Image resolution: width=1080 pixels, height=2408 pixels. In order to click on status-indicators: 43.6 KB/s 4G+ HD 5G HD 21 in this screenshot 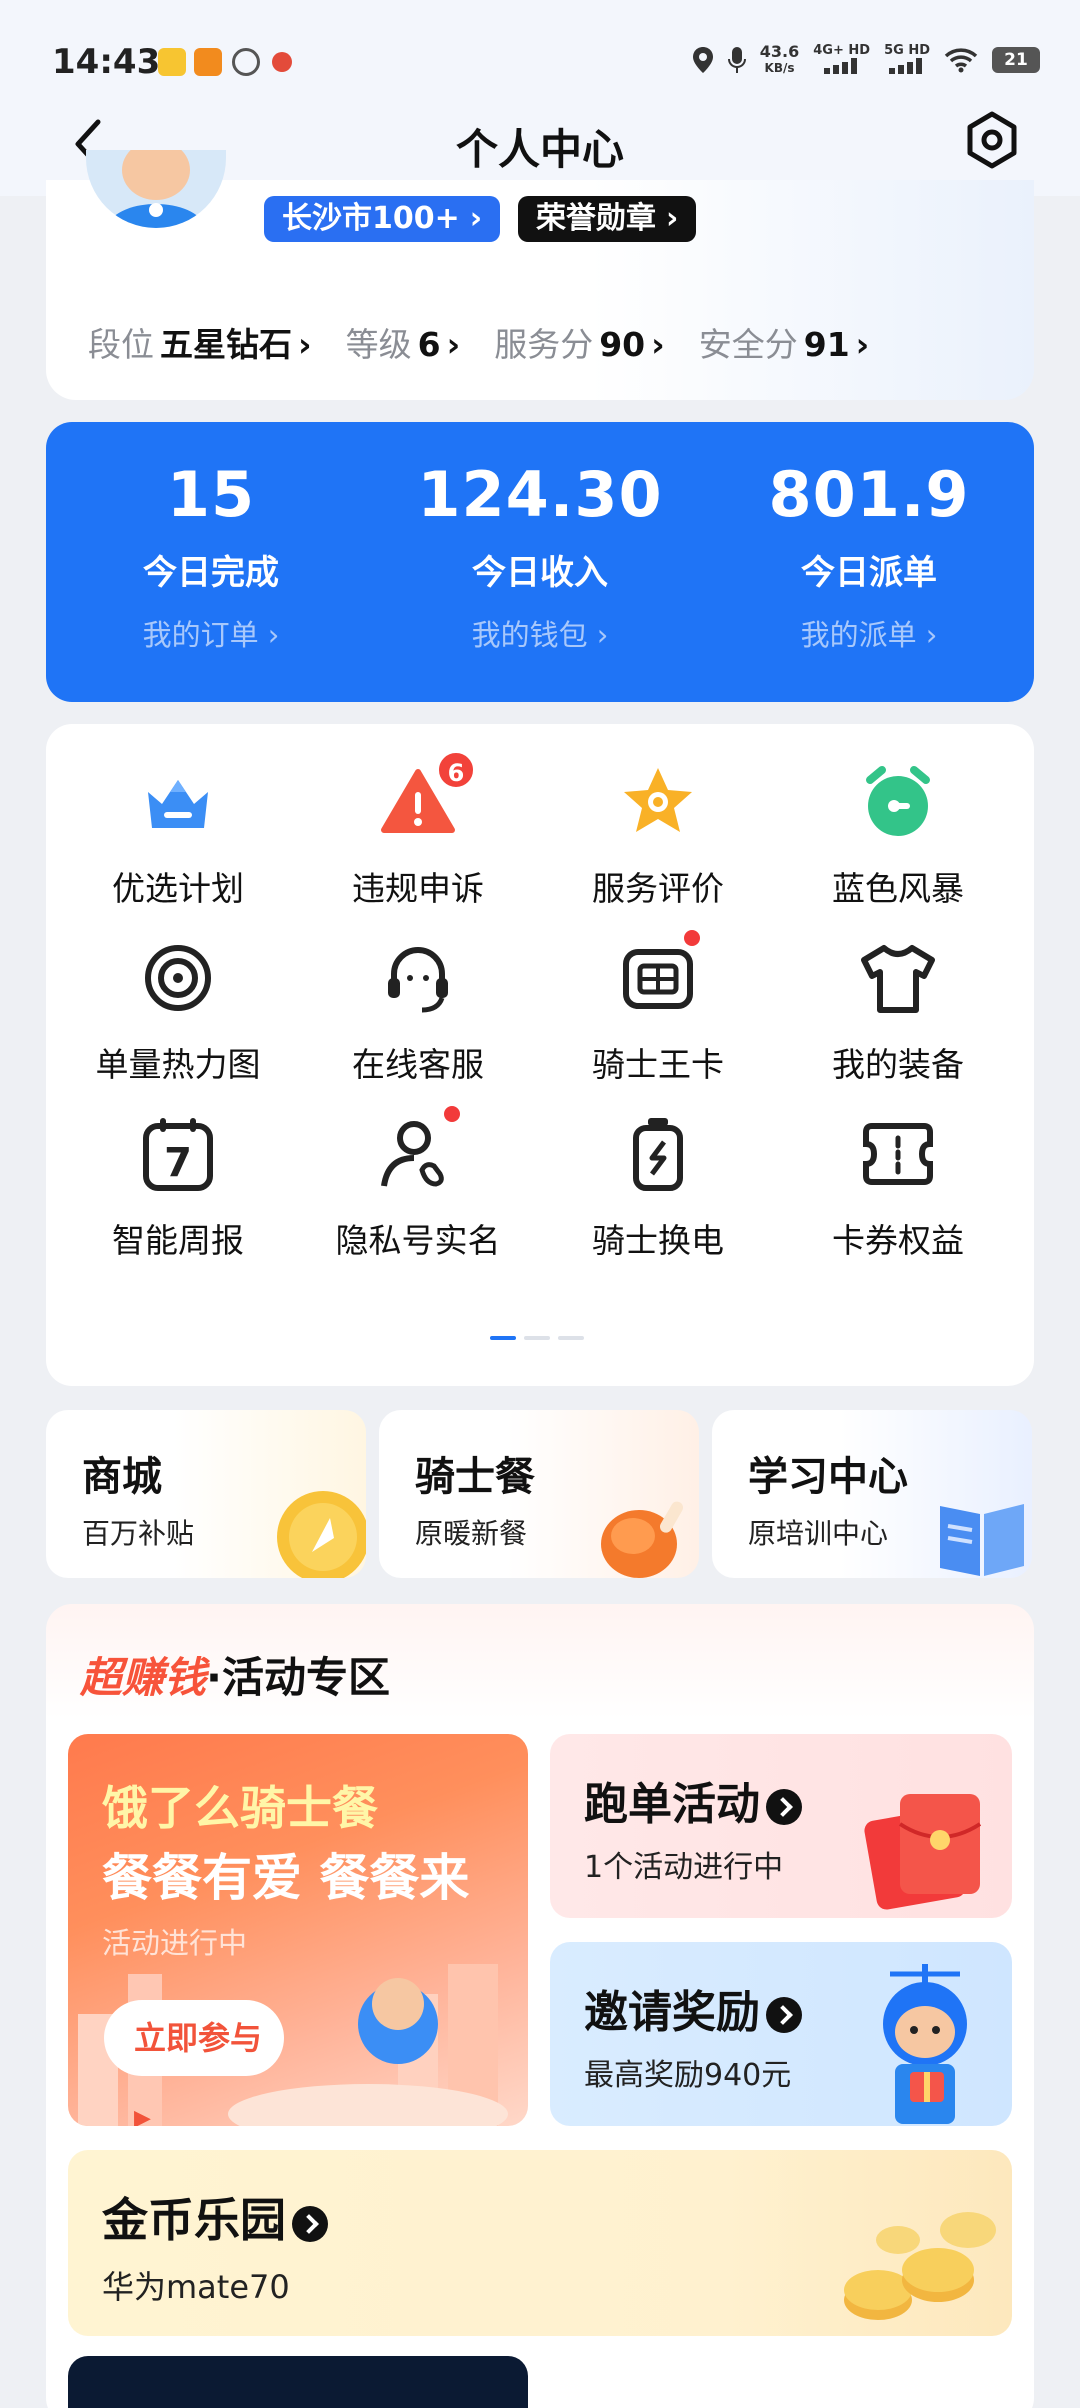, I will do `click(866, 60)`.